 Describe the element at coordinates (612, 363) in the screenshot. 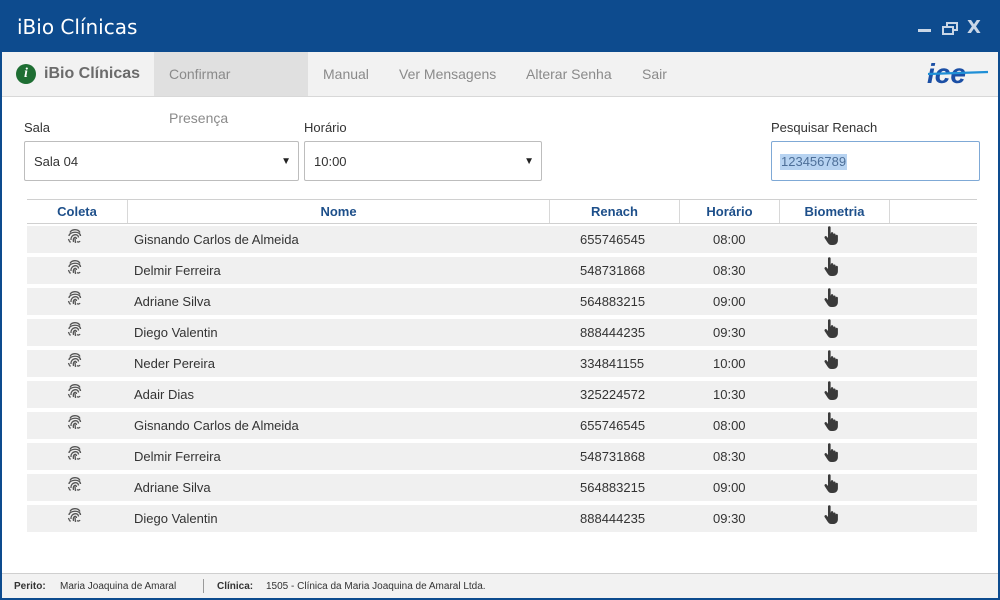

I see `renach-cell: 334841155` at that location.